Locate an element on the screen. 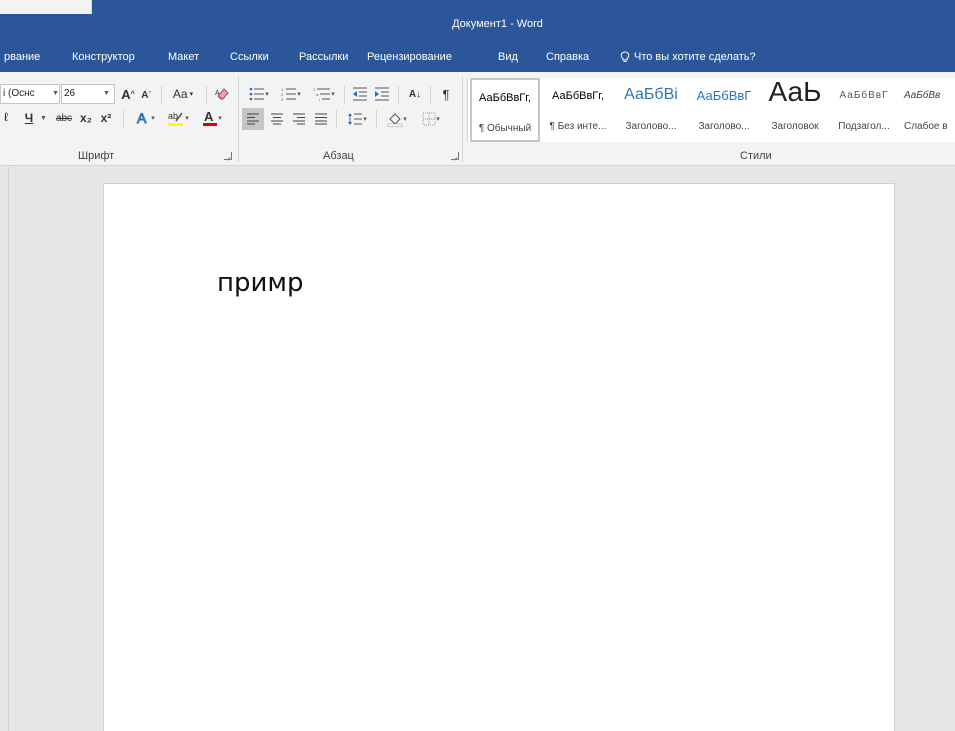  justify-icon is located at coordinates (321, 119).